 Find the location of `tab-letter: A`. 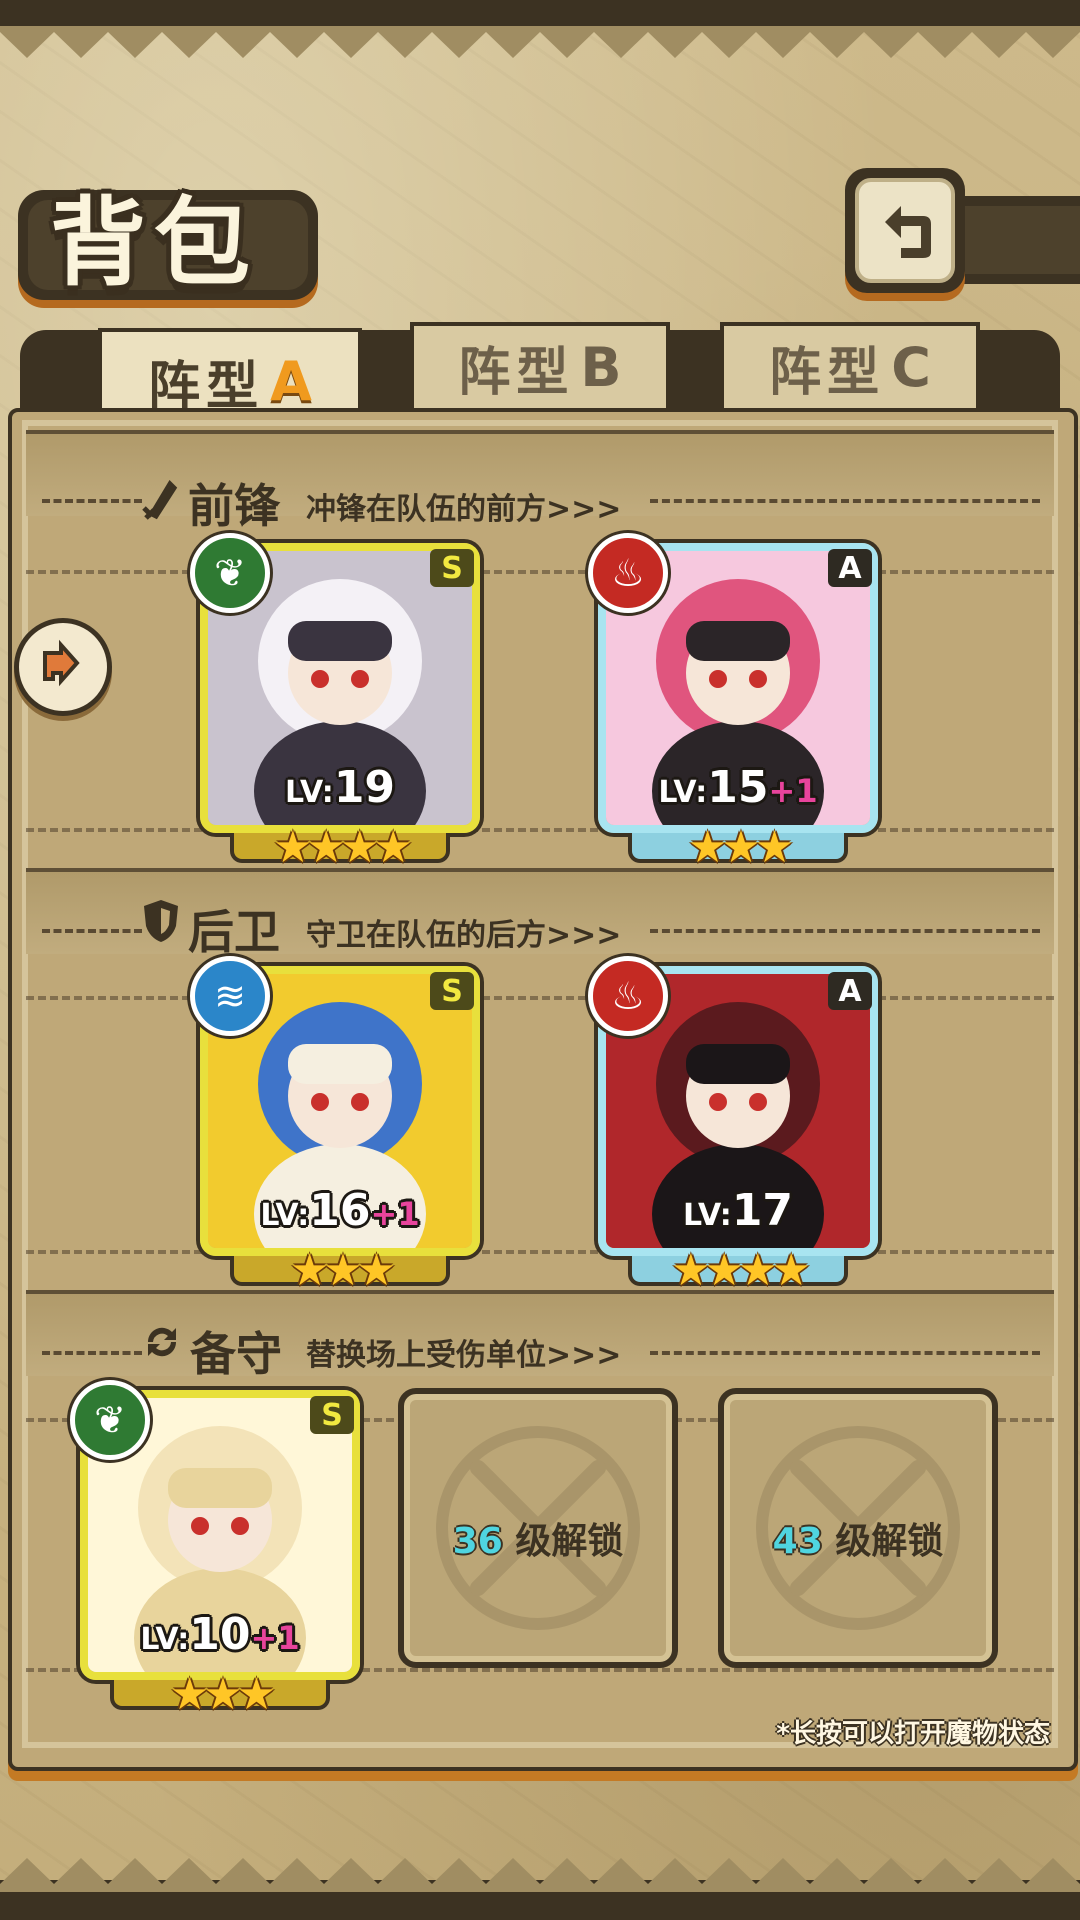

tab-letter: A is located at coordinates (291, 381).